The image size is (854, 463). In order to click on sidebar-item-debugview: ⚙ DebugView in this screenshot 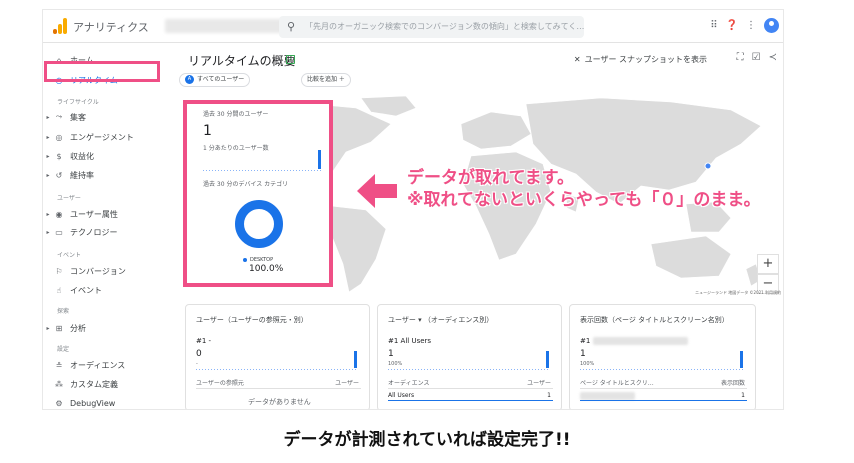, I will do `click(107, 402)`.